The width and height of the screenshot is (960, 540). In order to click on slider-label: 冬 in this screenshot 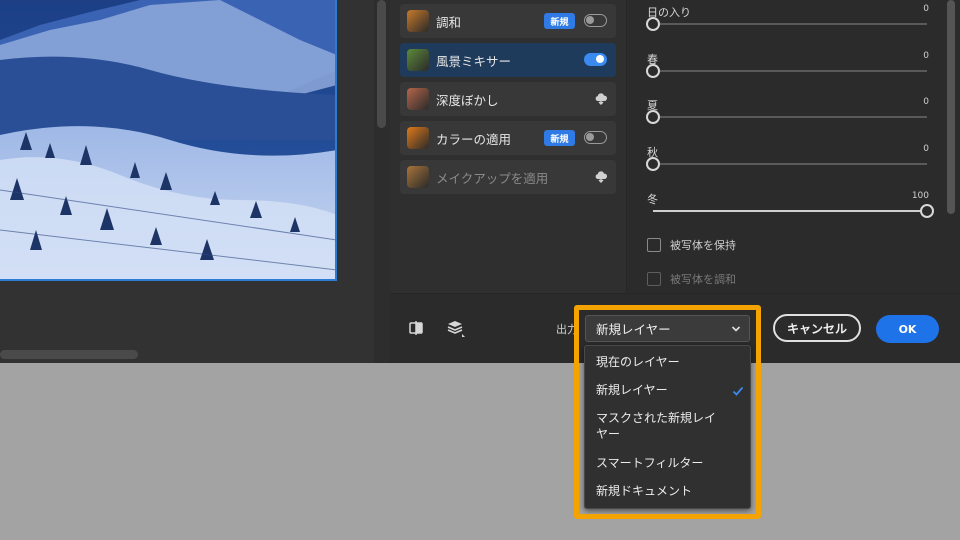, I will do `click(652, 199)`.